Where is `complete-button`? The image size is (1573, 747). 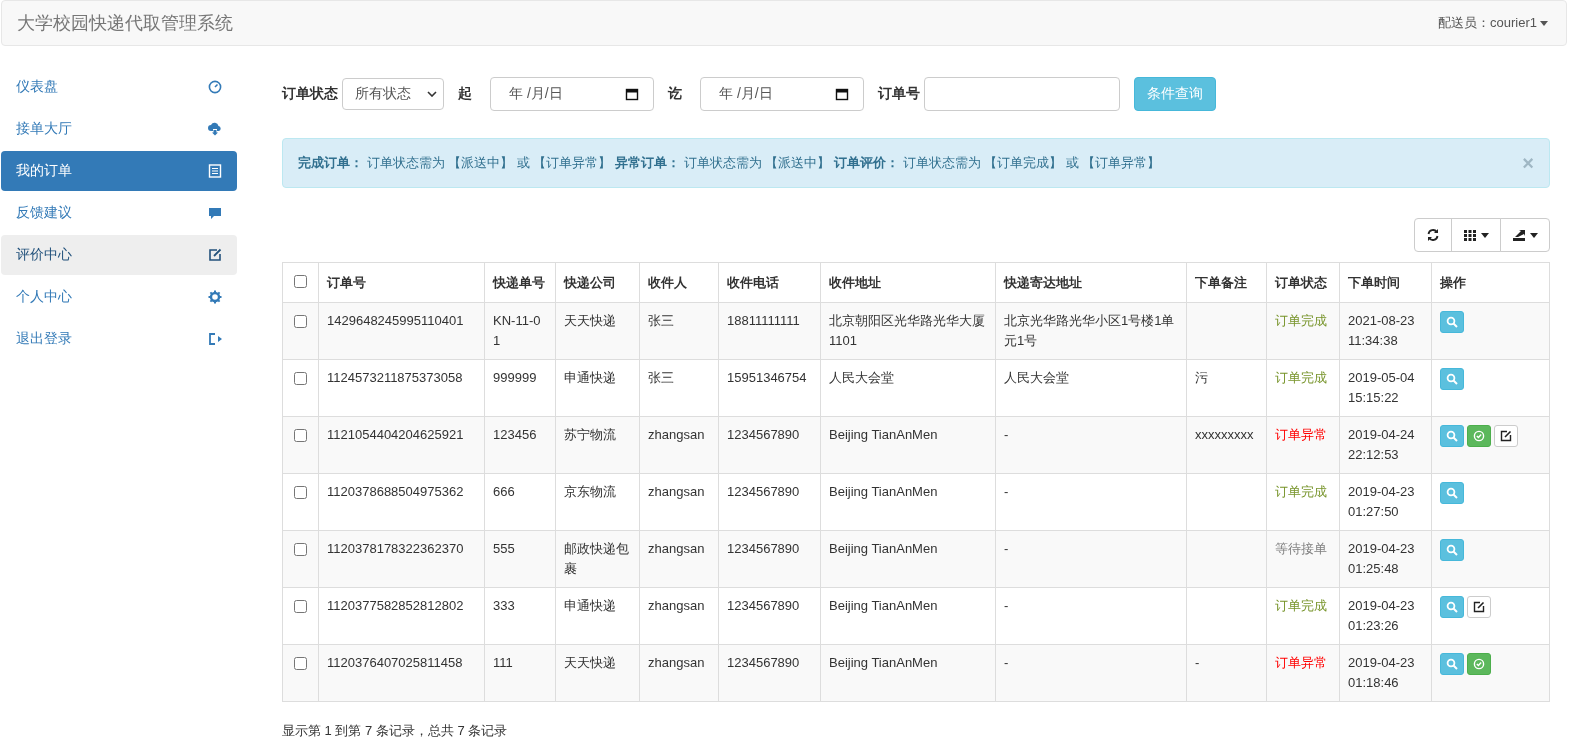
complete-button is located at coordinates (1479, 664).